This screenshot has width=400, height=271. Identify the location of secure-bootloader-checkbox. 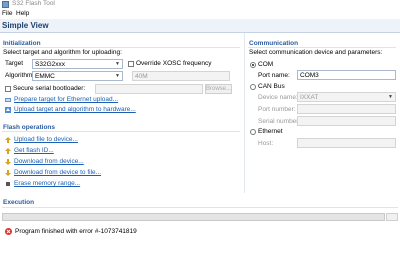
(8, 89).